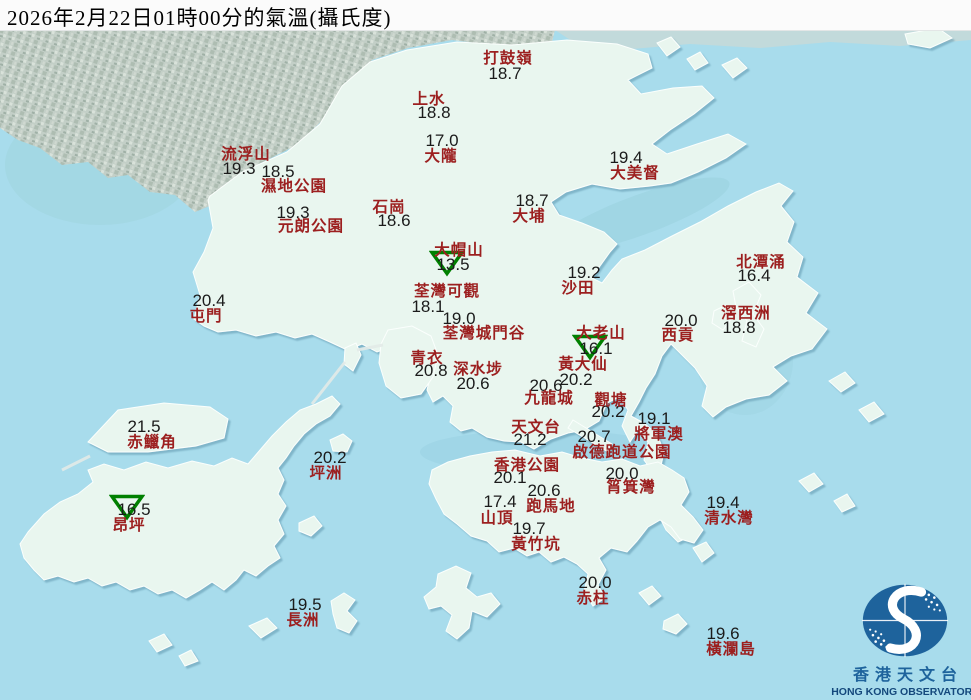 The width and height of the screenshot is (971, 700). What do you see at coordinates (635, 173) in the screenshot?
I see `station-name: 大美督` at bounding box center [635, 173].